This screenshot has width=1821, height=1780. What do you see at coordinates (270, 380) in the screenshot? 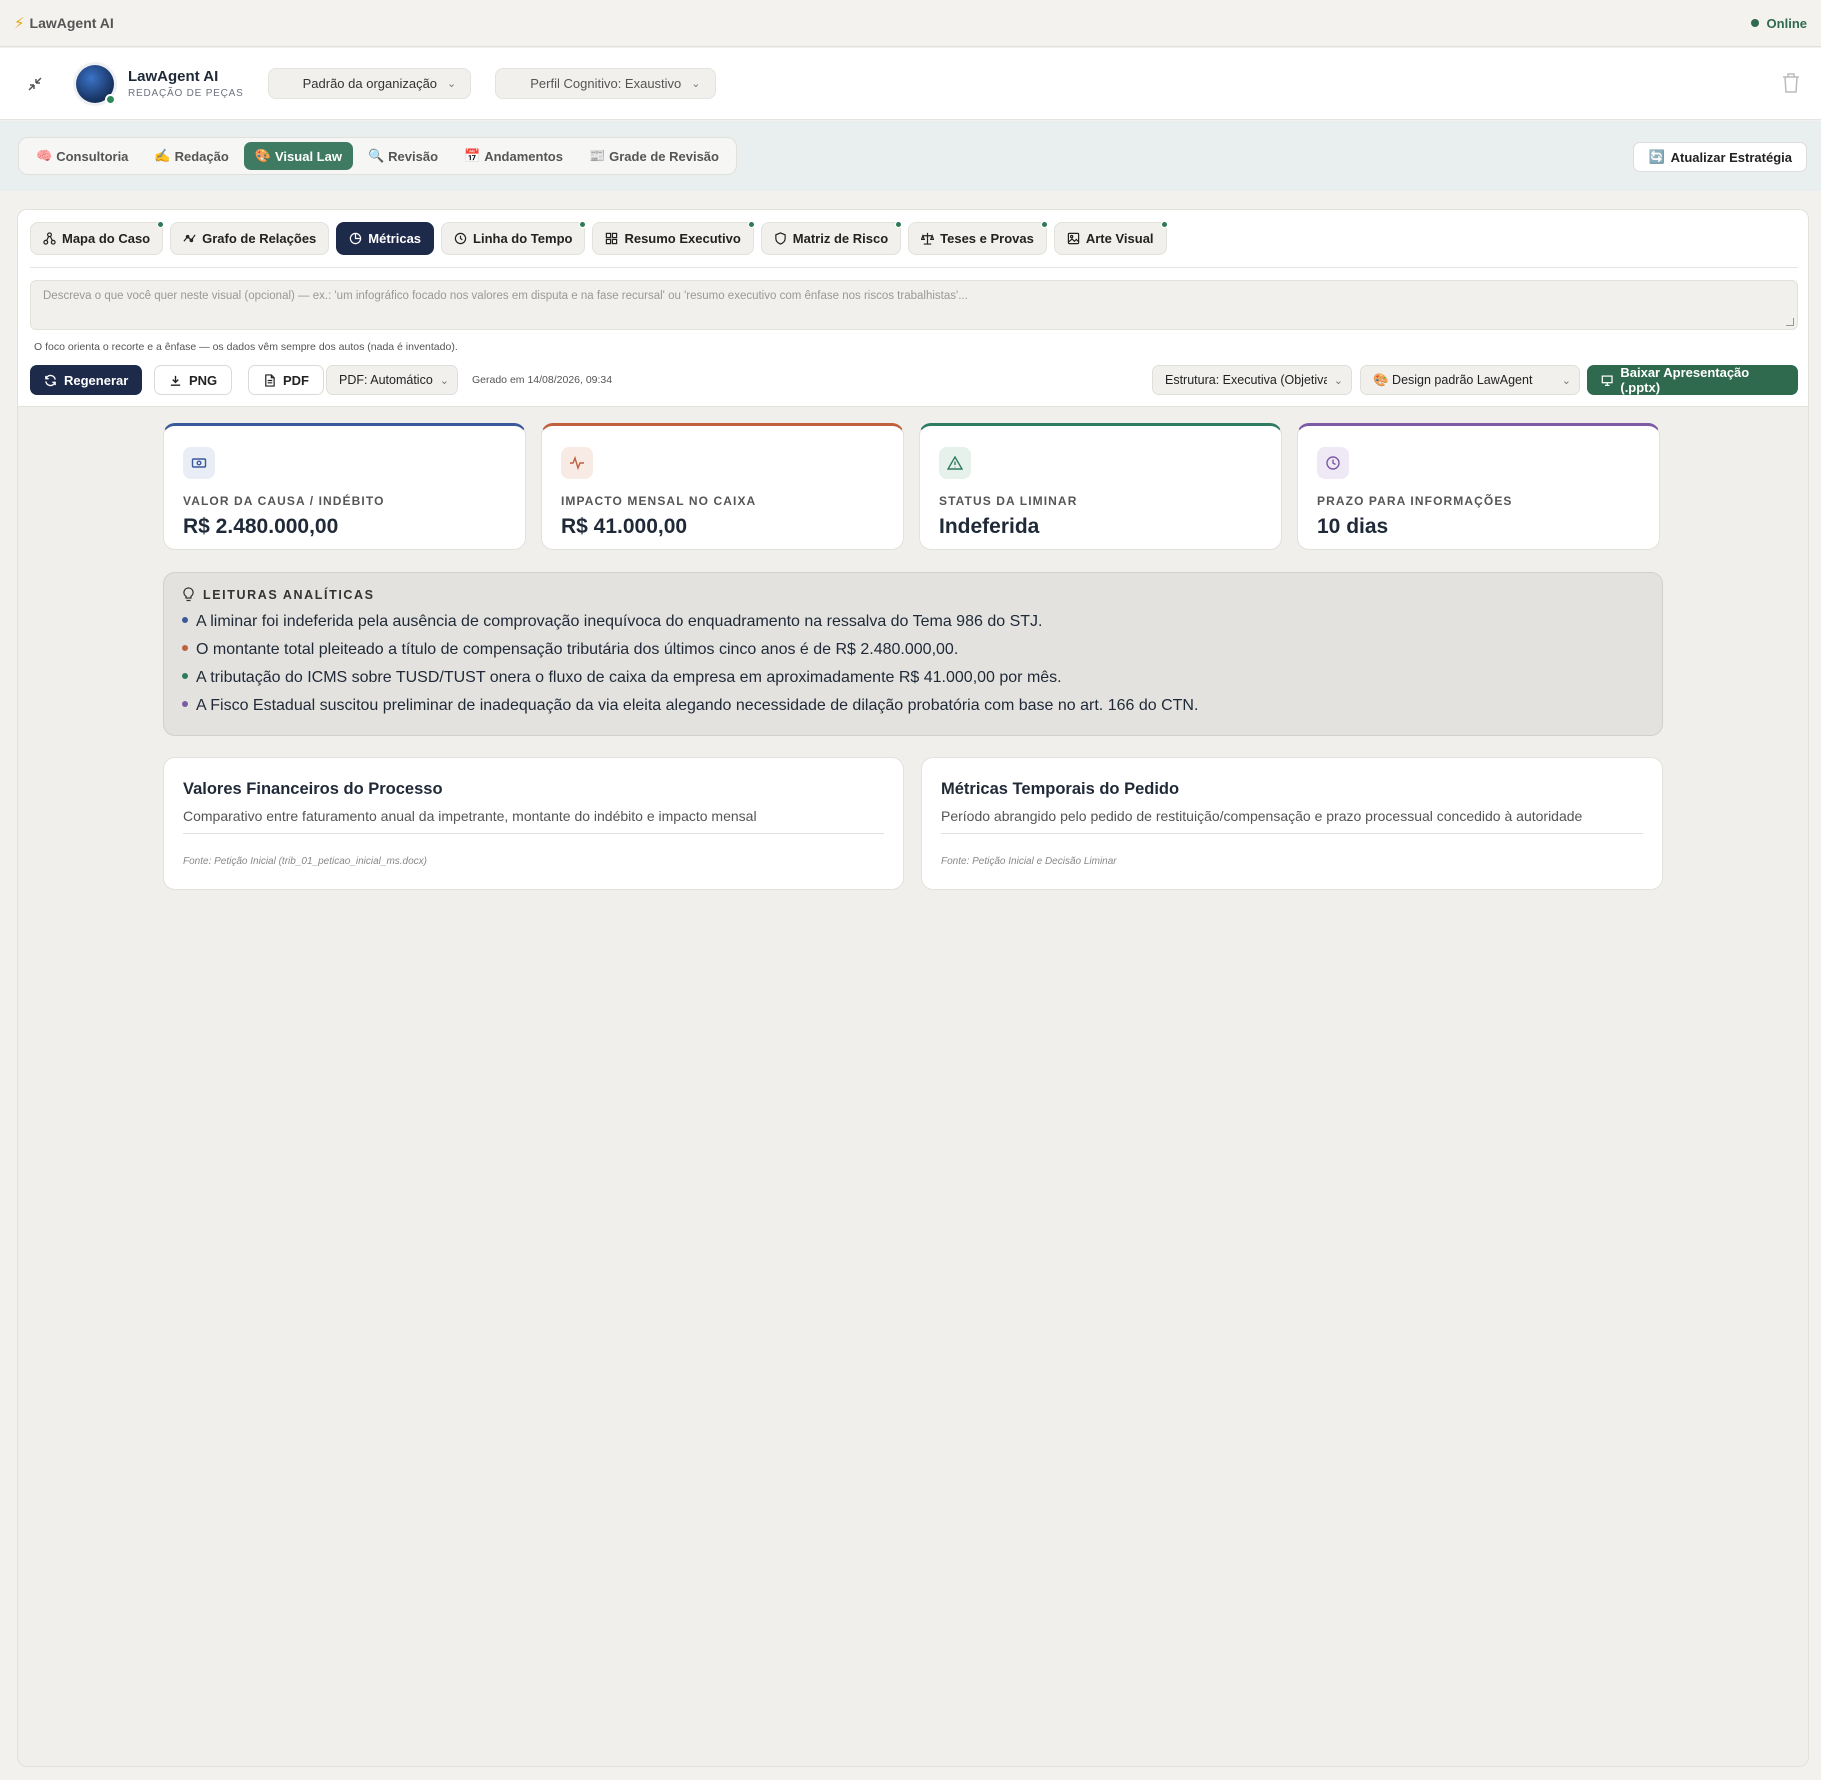
I see `file-icon` at bounding box center [270, 380].